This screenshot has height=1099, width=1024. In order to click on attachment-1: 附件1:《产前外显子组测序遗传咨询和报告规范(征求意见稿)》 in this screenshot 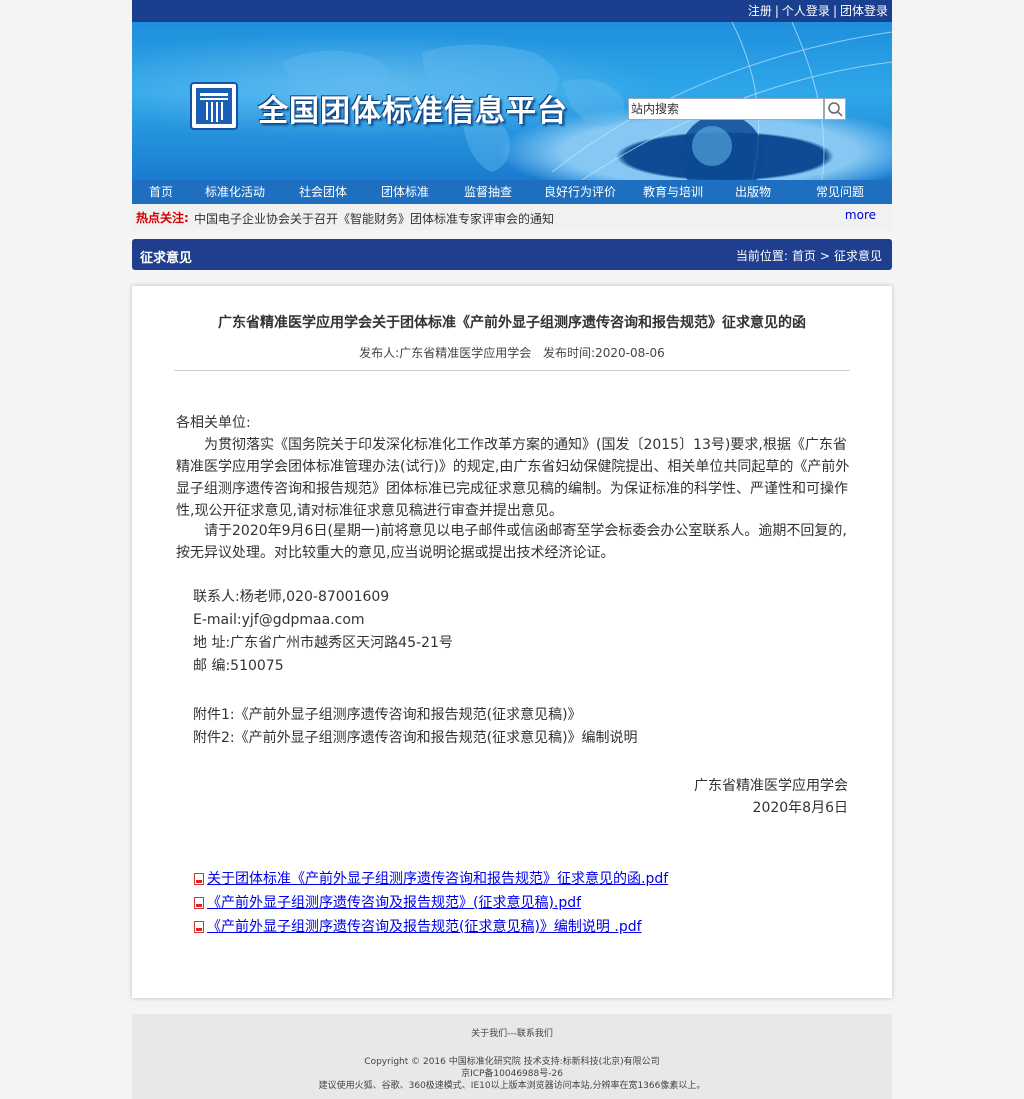, I will do `click(387, 715)`.